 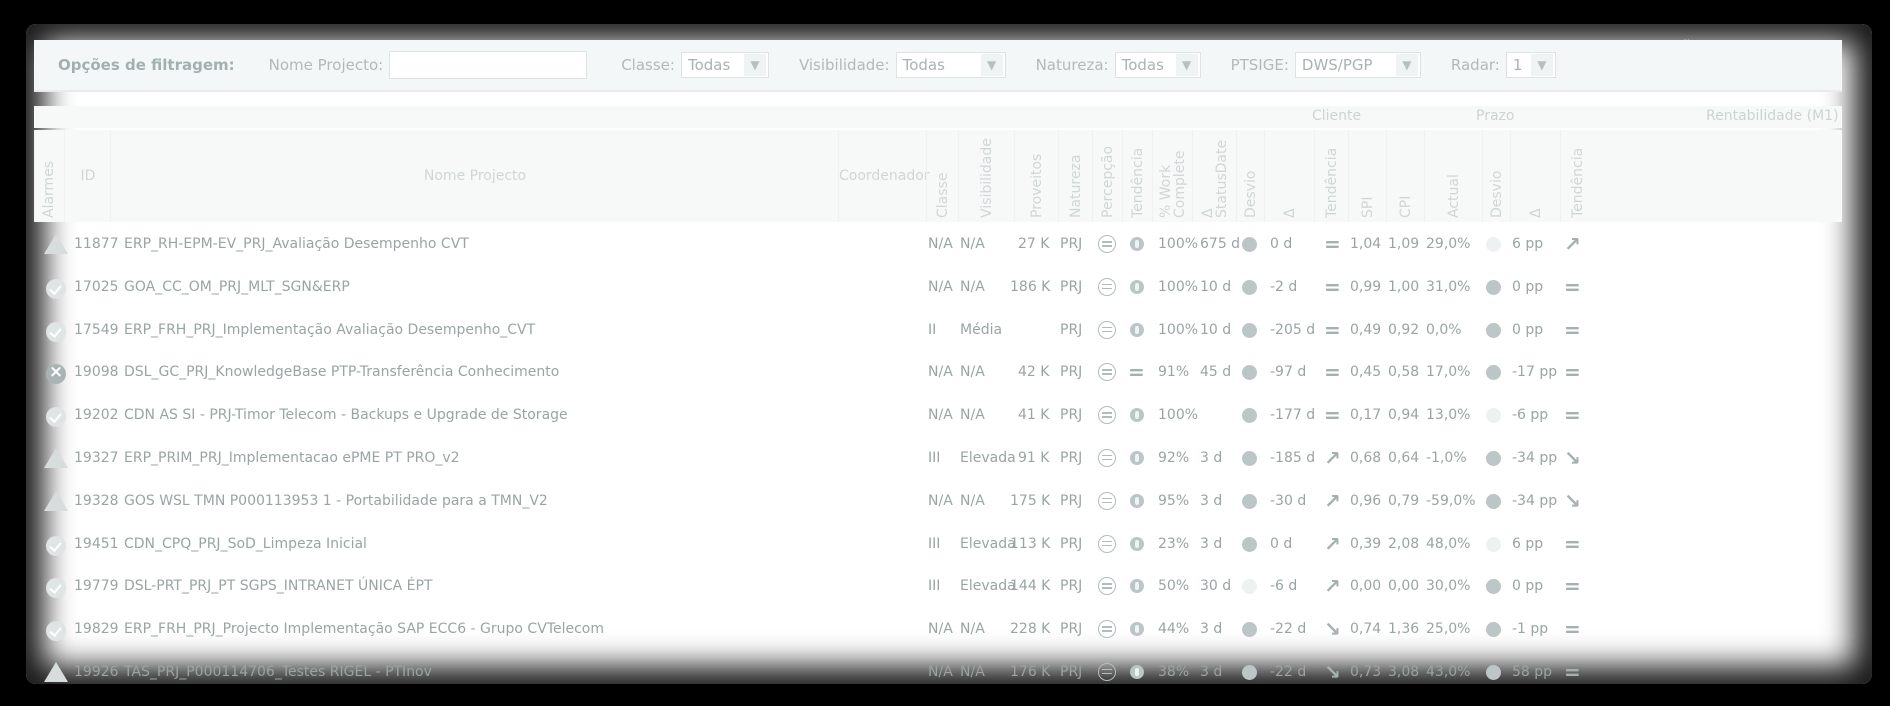 I want to click on col-proveitos: Proveitos, so click(x=1036, y=176).